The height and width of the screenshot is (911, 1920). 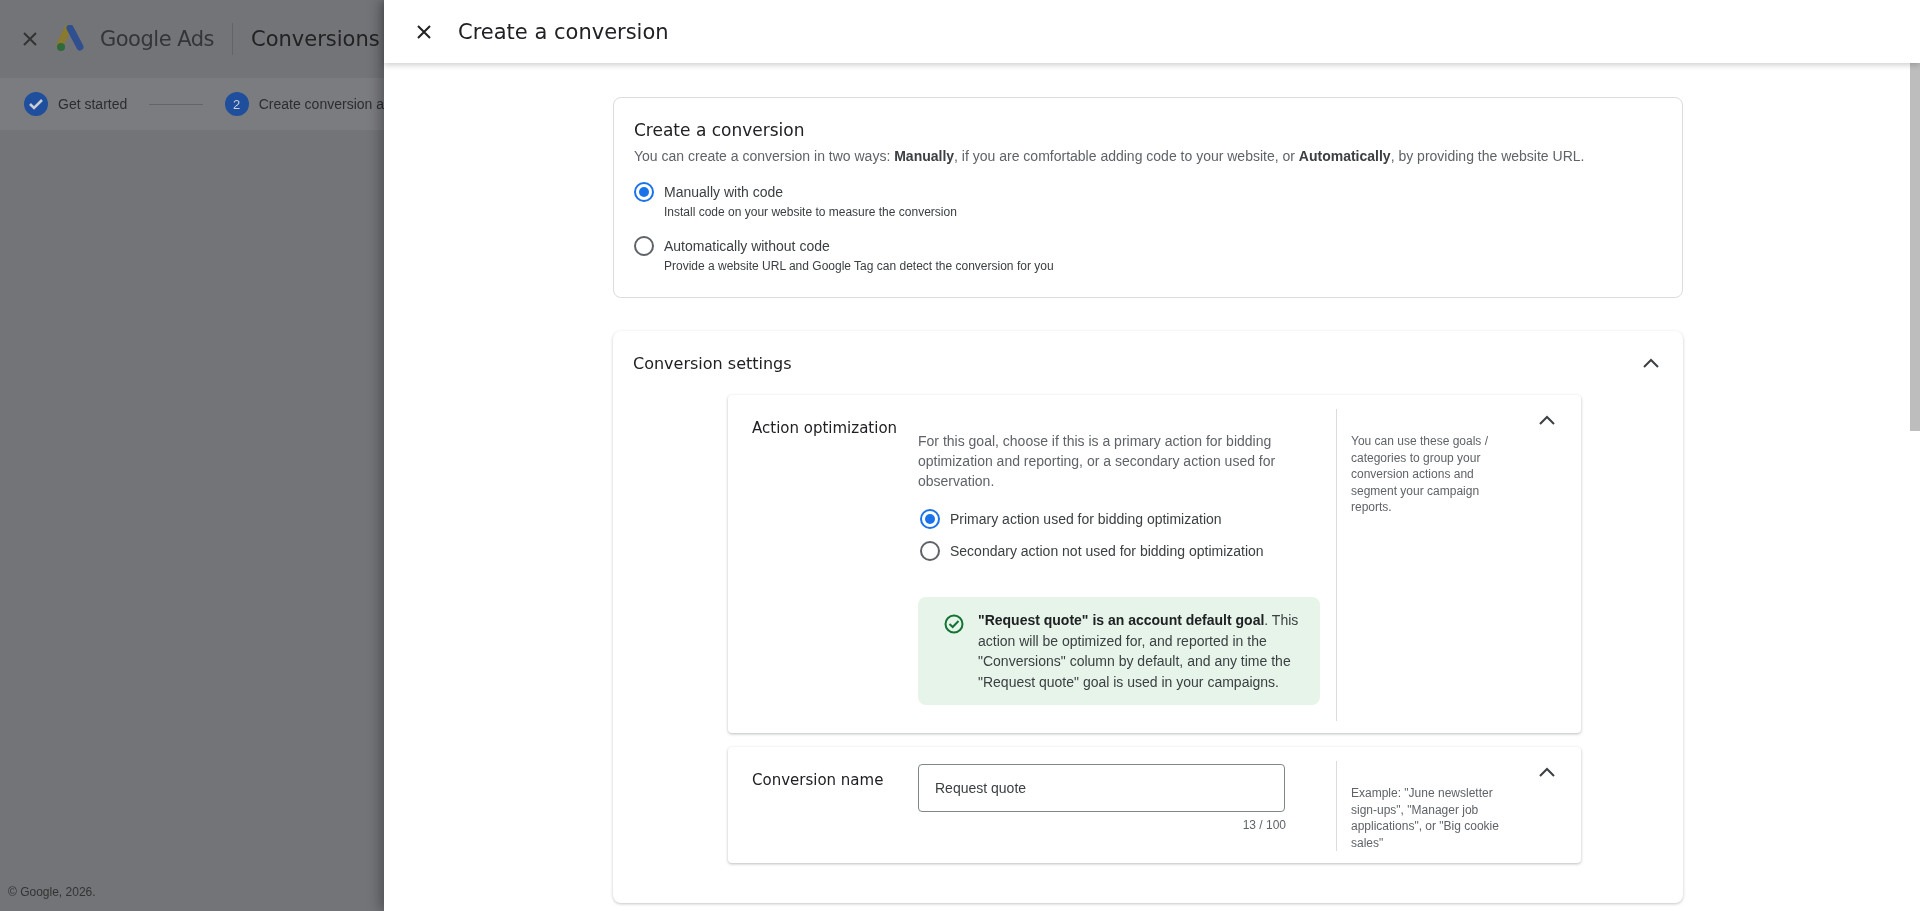 I want to click on notice-text: "Request quote" is an account default goal. This action will be optimized for, and reported in the "Conversions" column by default, and any time the "Request quote" goal is used in your campaigns., so click(x=1139, y=651).